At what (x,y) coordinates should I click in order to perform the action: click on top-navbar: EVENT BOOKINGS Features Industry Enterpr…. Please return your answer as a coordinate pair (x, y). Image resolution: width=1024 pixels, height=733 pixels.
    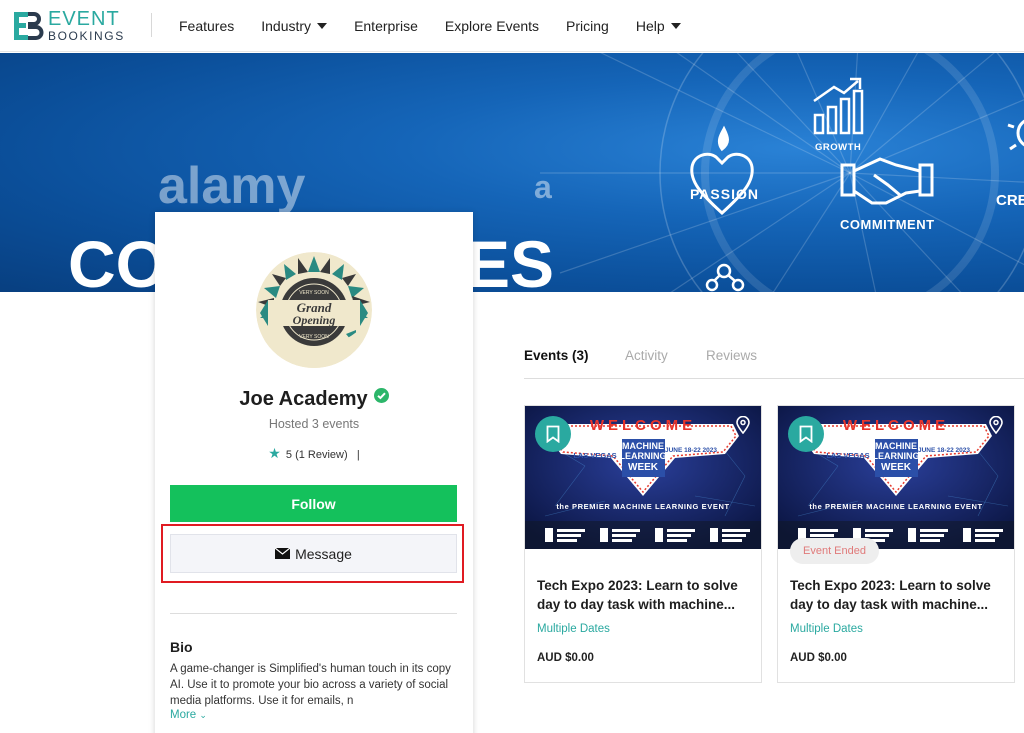
    Looking at the image, I should click on (512, 26).